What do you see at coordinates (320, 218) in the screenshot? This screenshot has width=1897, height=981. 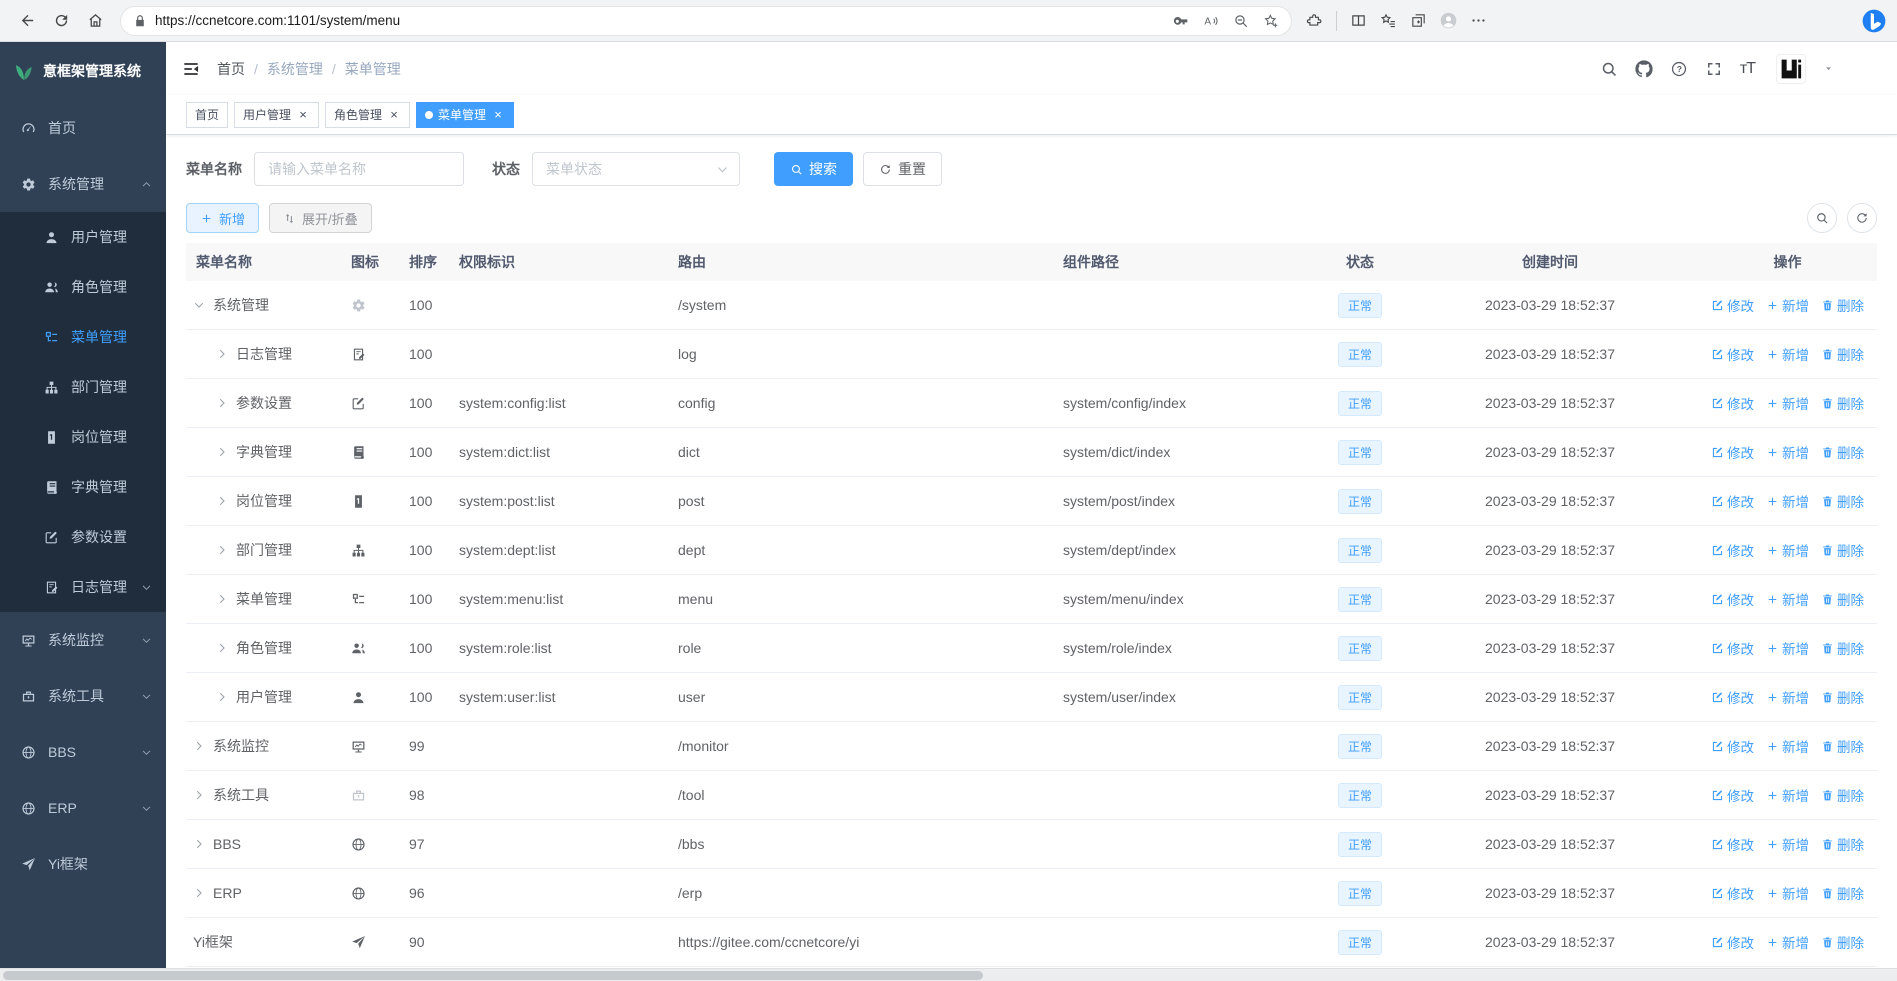 I see `expand-collapse-button: 展开/折叠` at bounding box center [320, 218].